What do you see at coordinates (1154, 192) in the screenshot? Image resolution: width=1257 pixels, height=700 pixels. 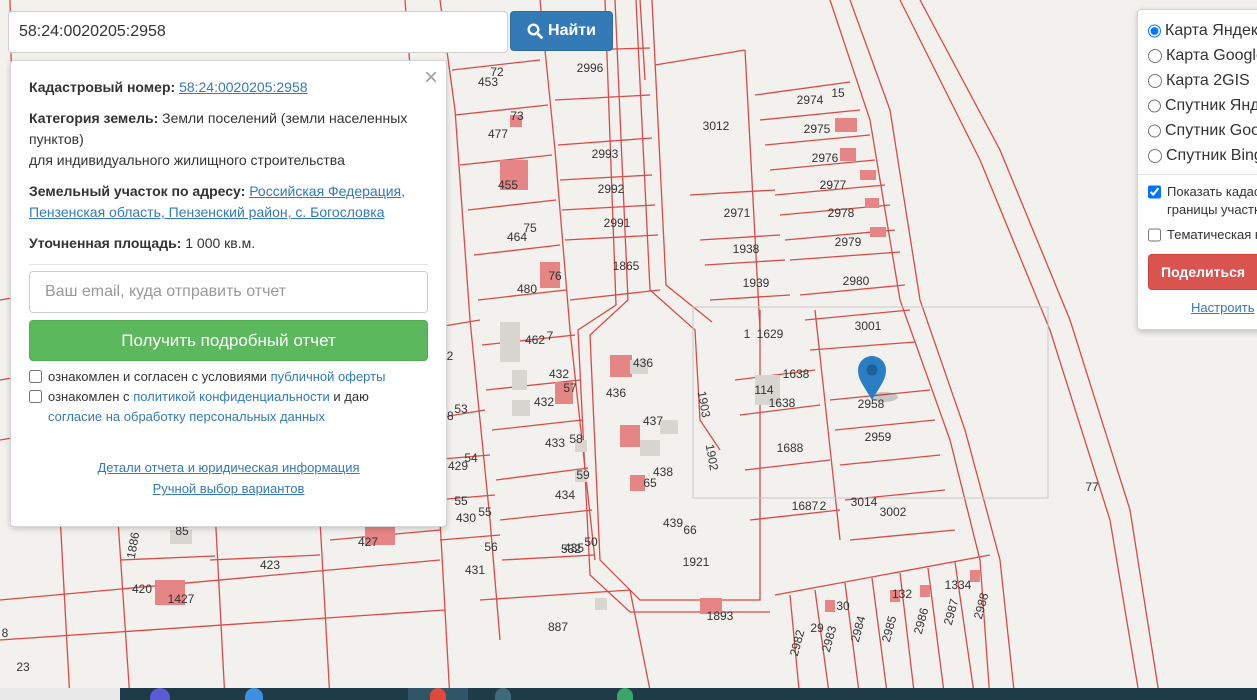 I see `show-borders-checkbox` at bounding box center [1154, 192].